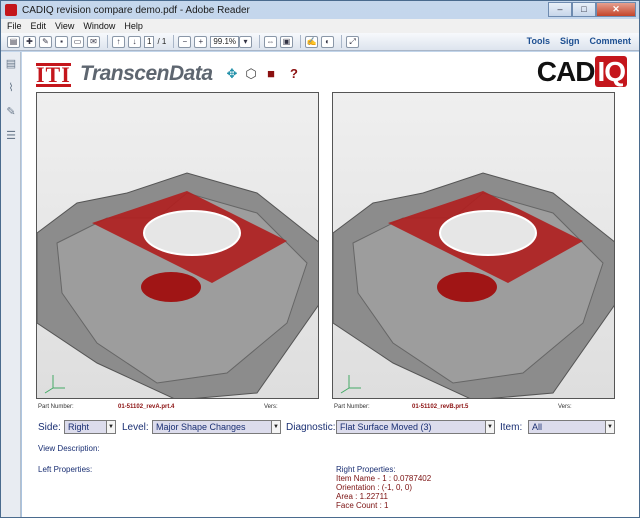 The image size is (640, 518). Describe the element at coordinates (45, 41) in the screenshot. I see `edit-icon: ✎` at that location.